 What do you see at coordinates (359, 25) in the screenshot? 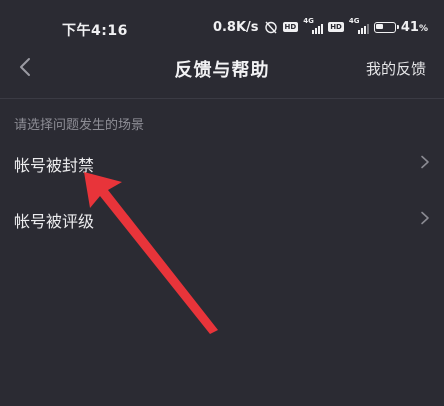
I see `signal-icon-sim2: 4G` at bounding box center [359, 25].